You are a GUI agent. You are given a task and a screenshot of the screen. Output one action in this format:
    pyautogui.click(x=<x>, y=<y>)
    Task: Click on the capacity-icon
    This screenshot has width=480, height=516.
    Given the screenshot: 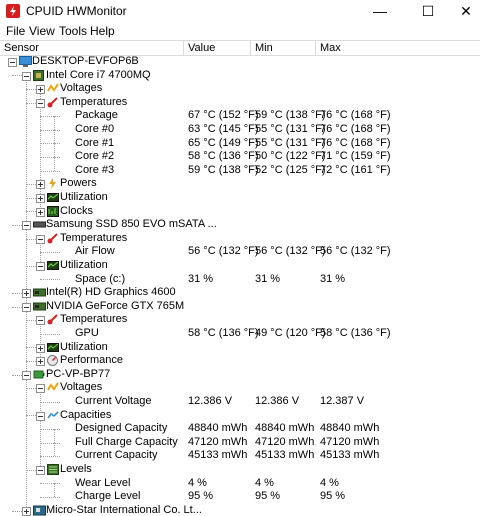 What is the action you would take?
    pyautogui.click(x=53, y=415)
    